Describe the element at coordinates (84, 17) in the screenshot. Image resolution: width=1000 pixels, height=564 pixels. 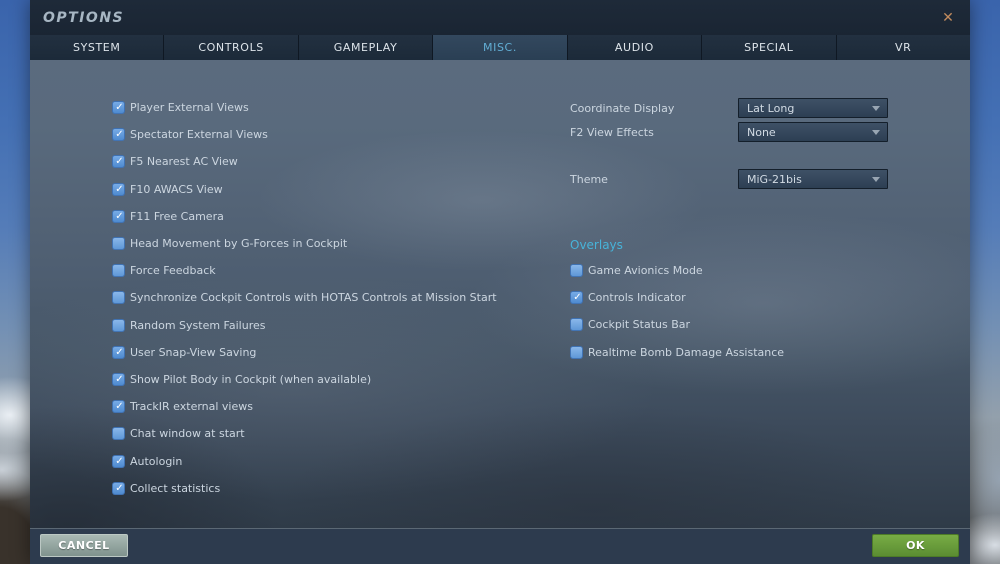
I see `page-title: OPTIONS` at that location.